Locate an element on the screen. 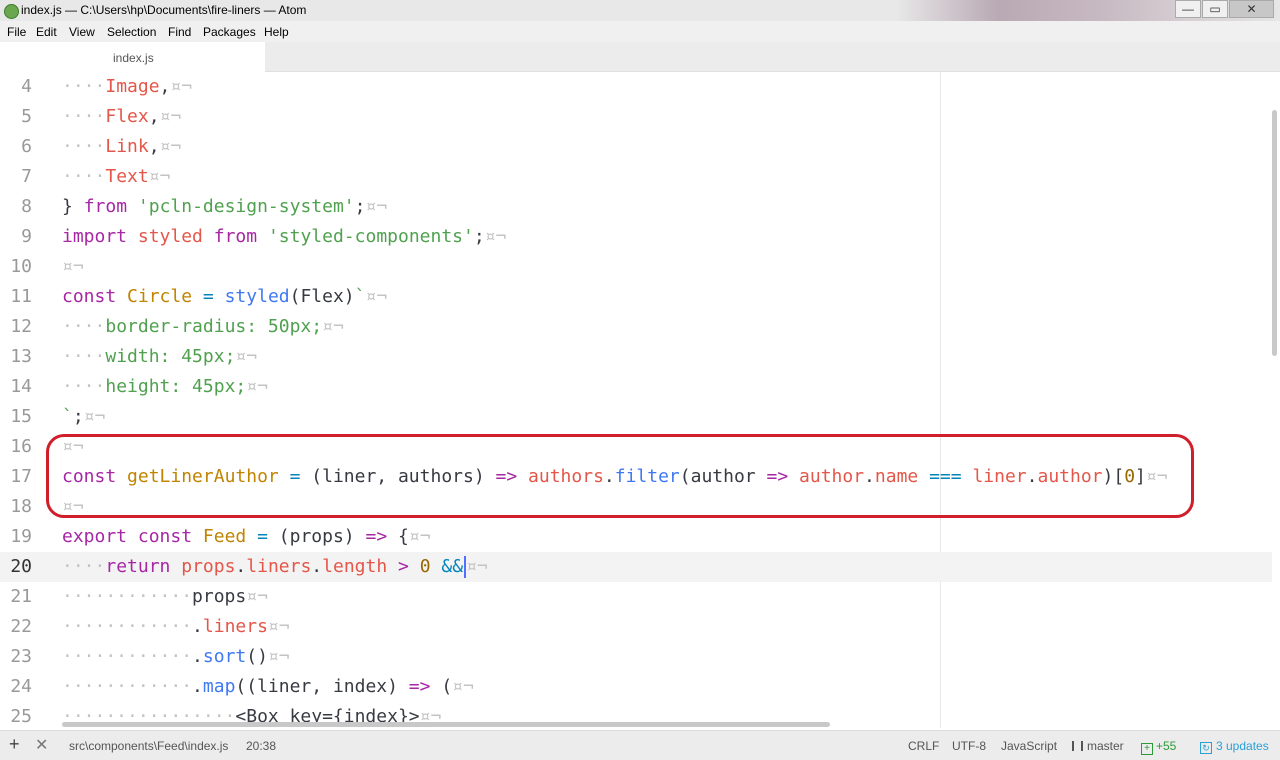 This screenshot has height=760, width=1280. code-line: 10 ¤¬ is located at coordinates (636, 267).